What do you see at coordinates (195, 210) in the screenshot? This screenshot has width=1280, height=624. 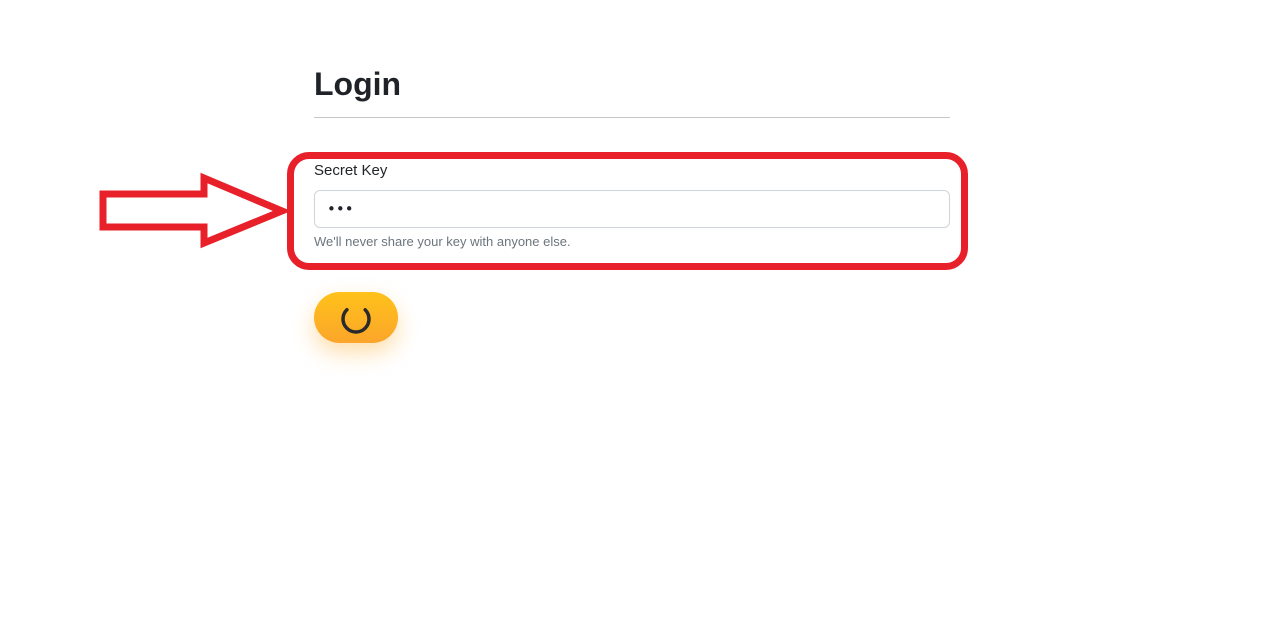 I see `right-arrow-outline-icon` at bounding box center [195, 210].